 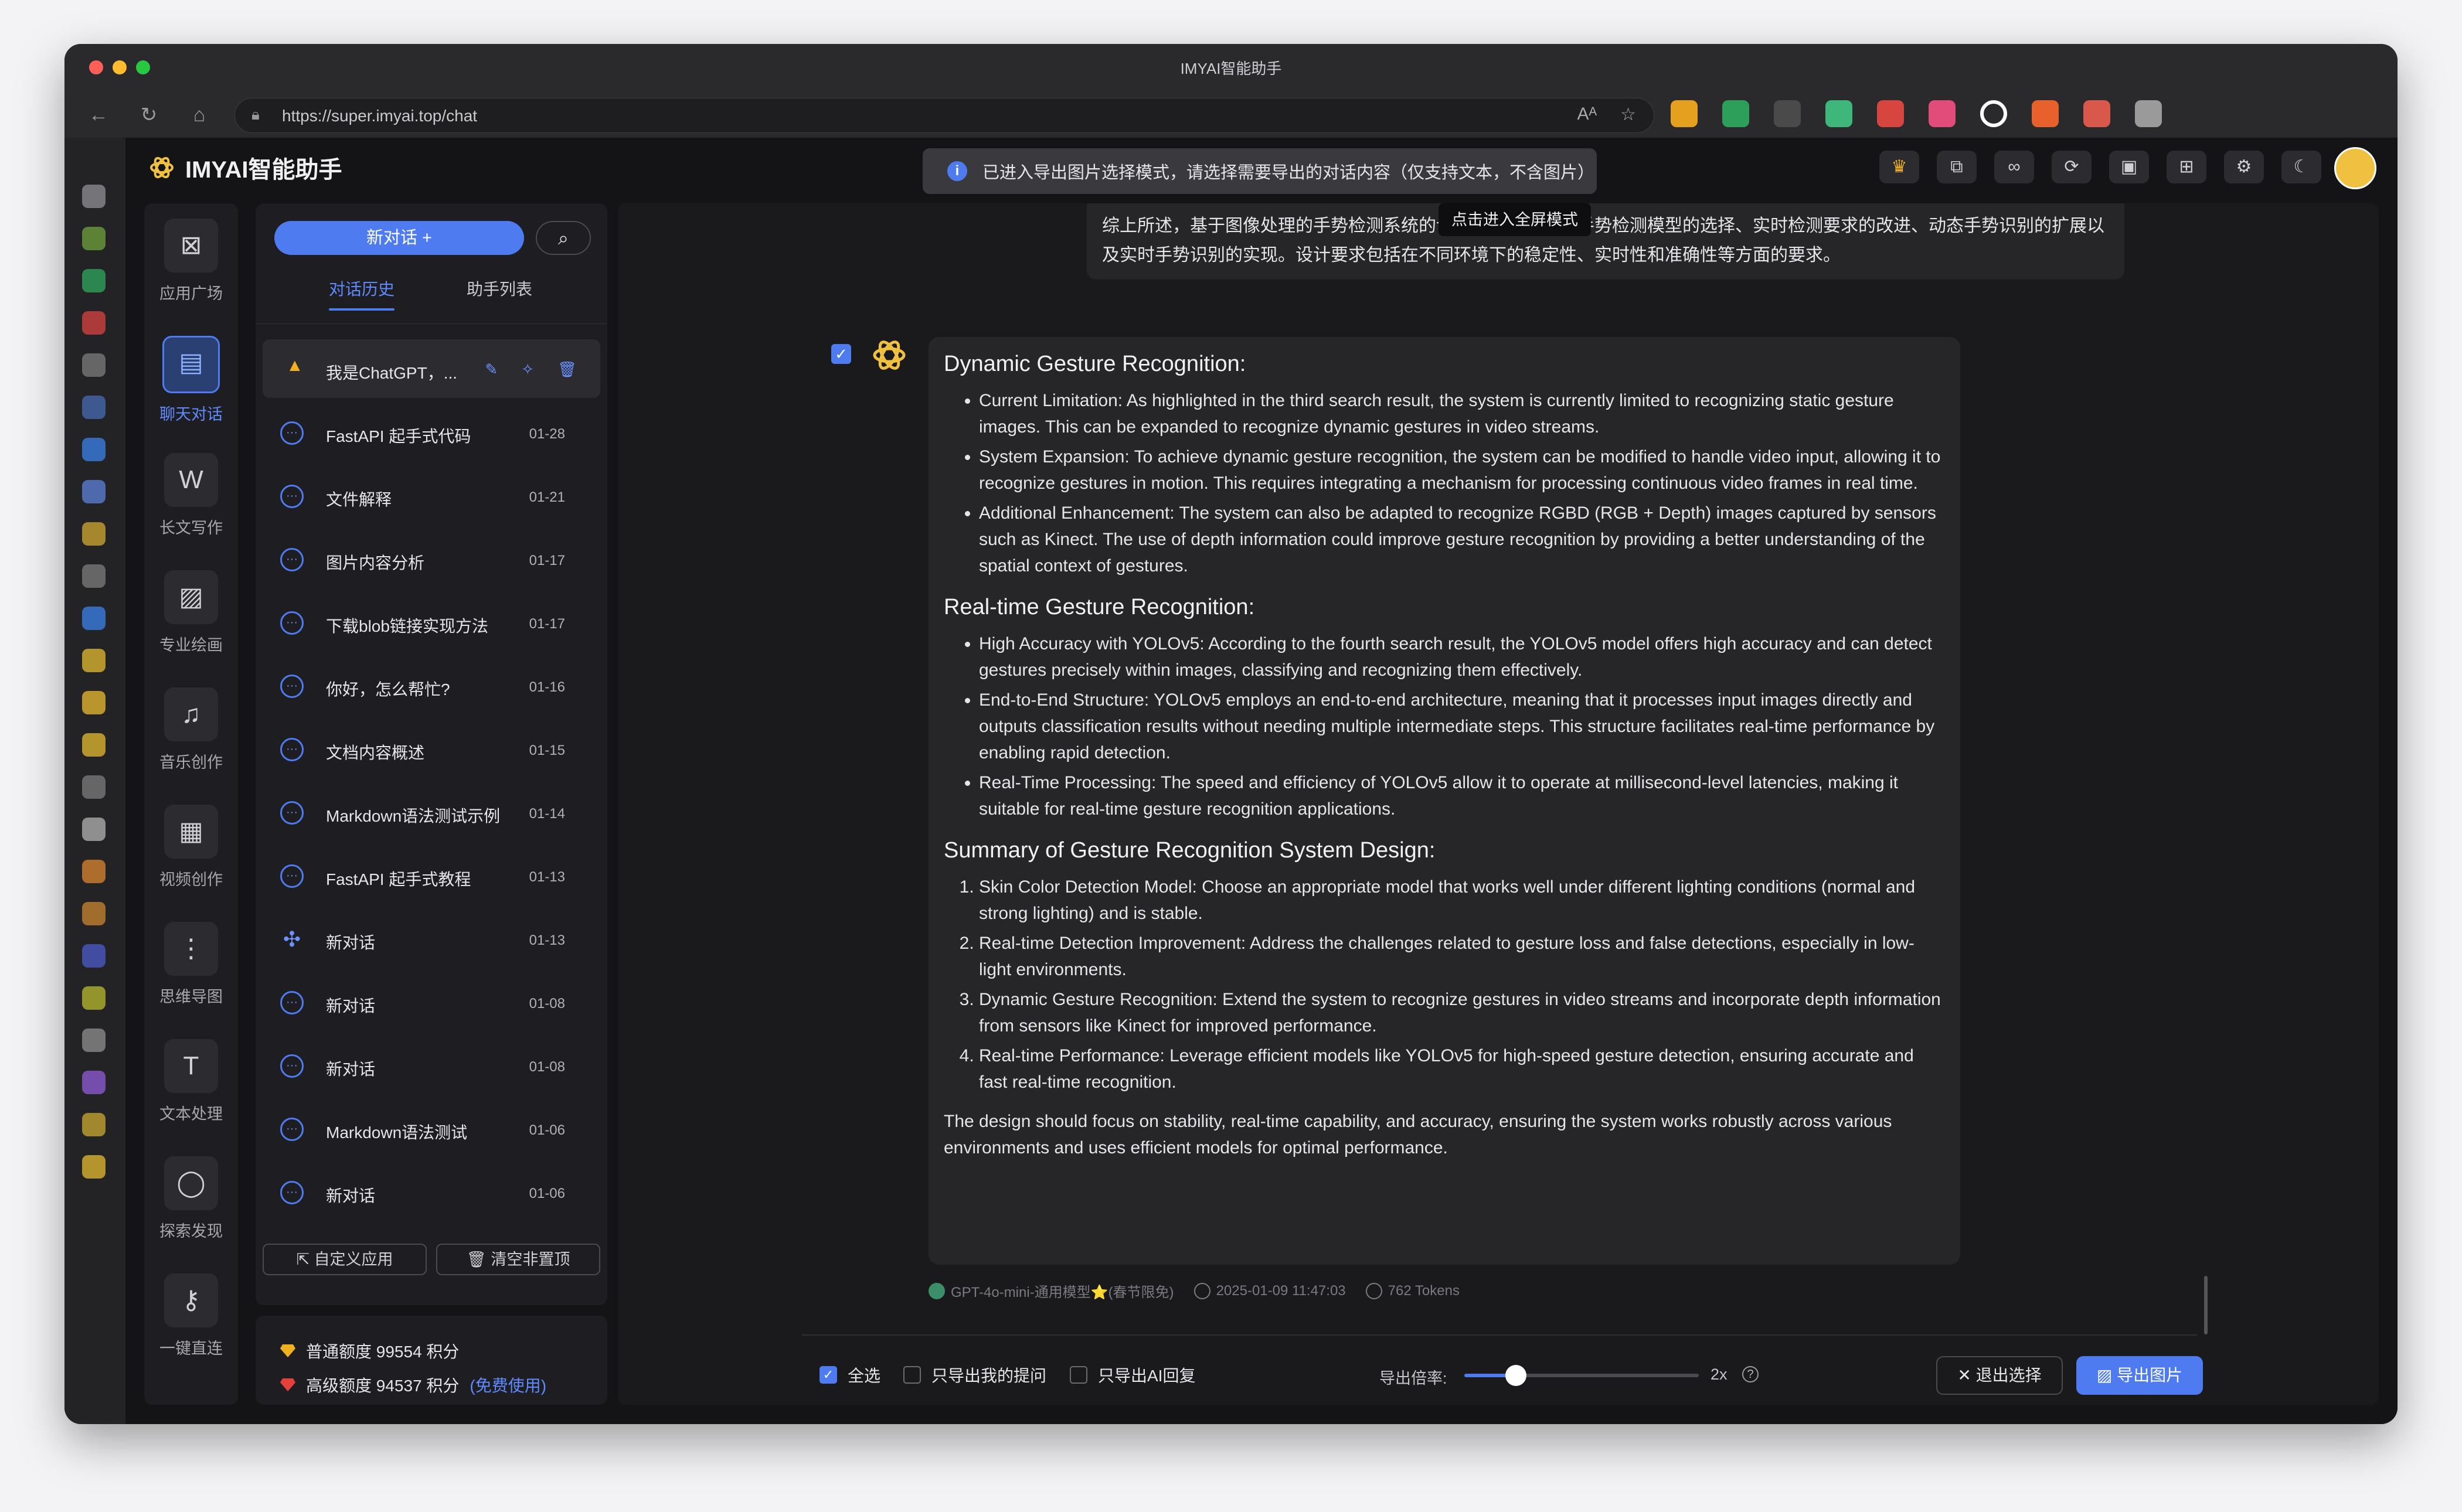 What do you see at coordinates (431, 497) in the screenshot?
I see `history-item: ··· 文件解释 01-21` at bounding box center [431, 497].